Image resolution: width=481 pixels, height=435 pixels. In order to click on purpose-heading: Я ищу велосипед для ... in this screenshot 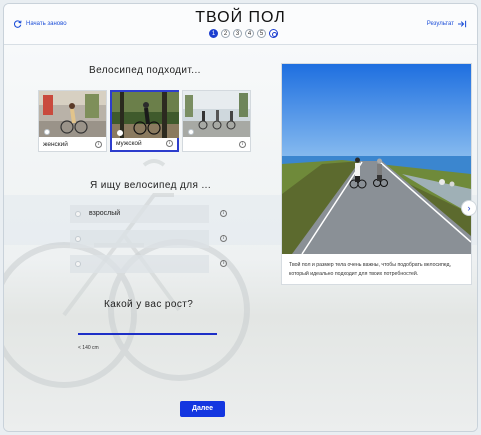, I will do `click(150, 185)`.